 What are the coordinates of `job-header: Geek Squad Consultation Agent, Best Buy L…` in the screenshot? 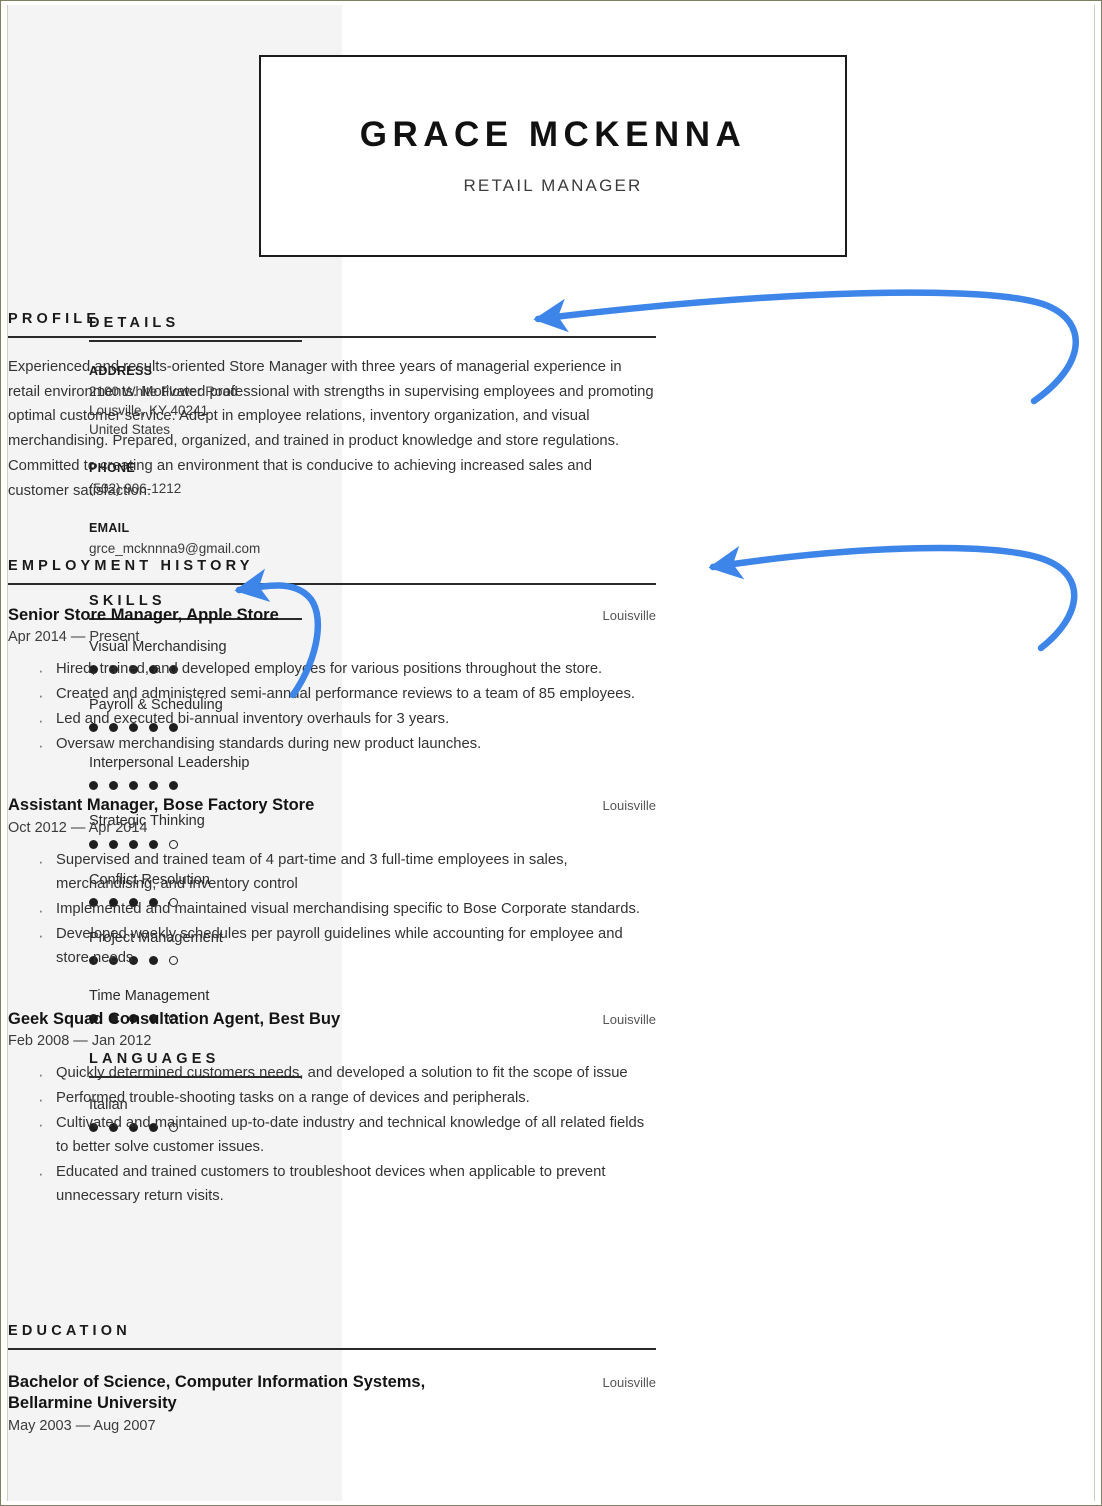 It's located at (332, 1019).